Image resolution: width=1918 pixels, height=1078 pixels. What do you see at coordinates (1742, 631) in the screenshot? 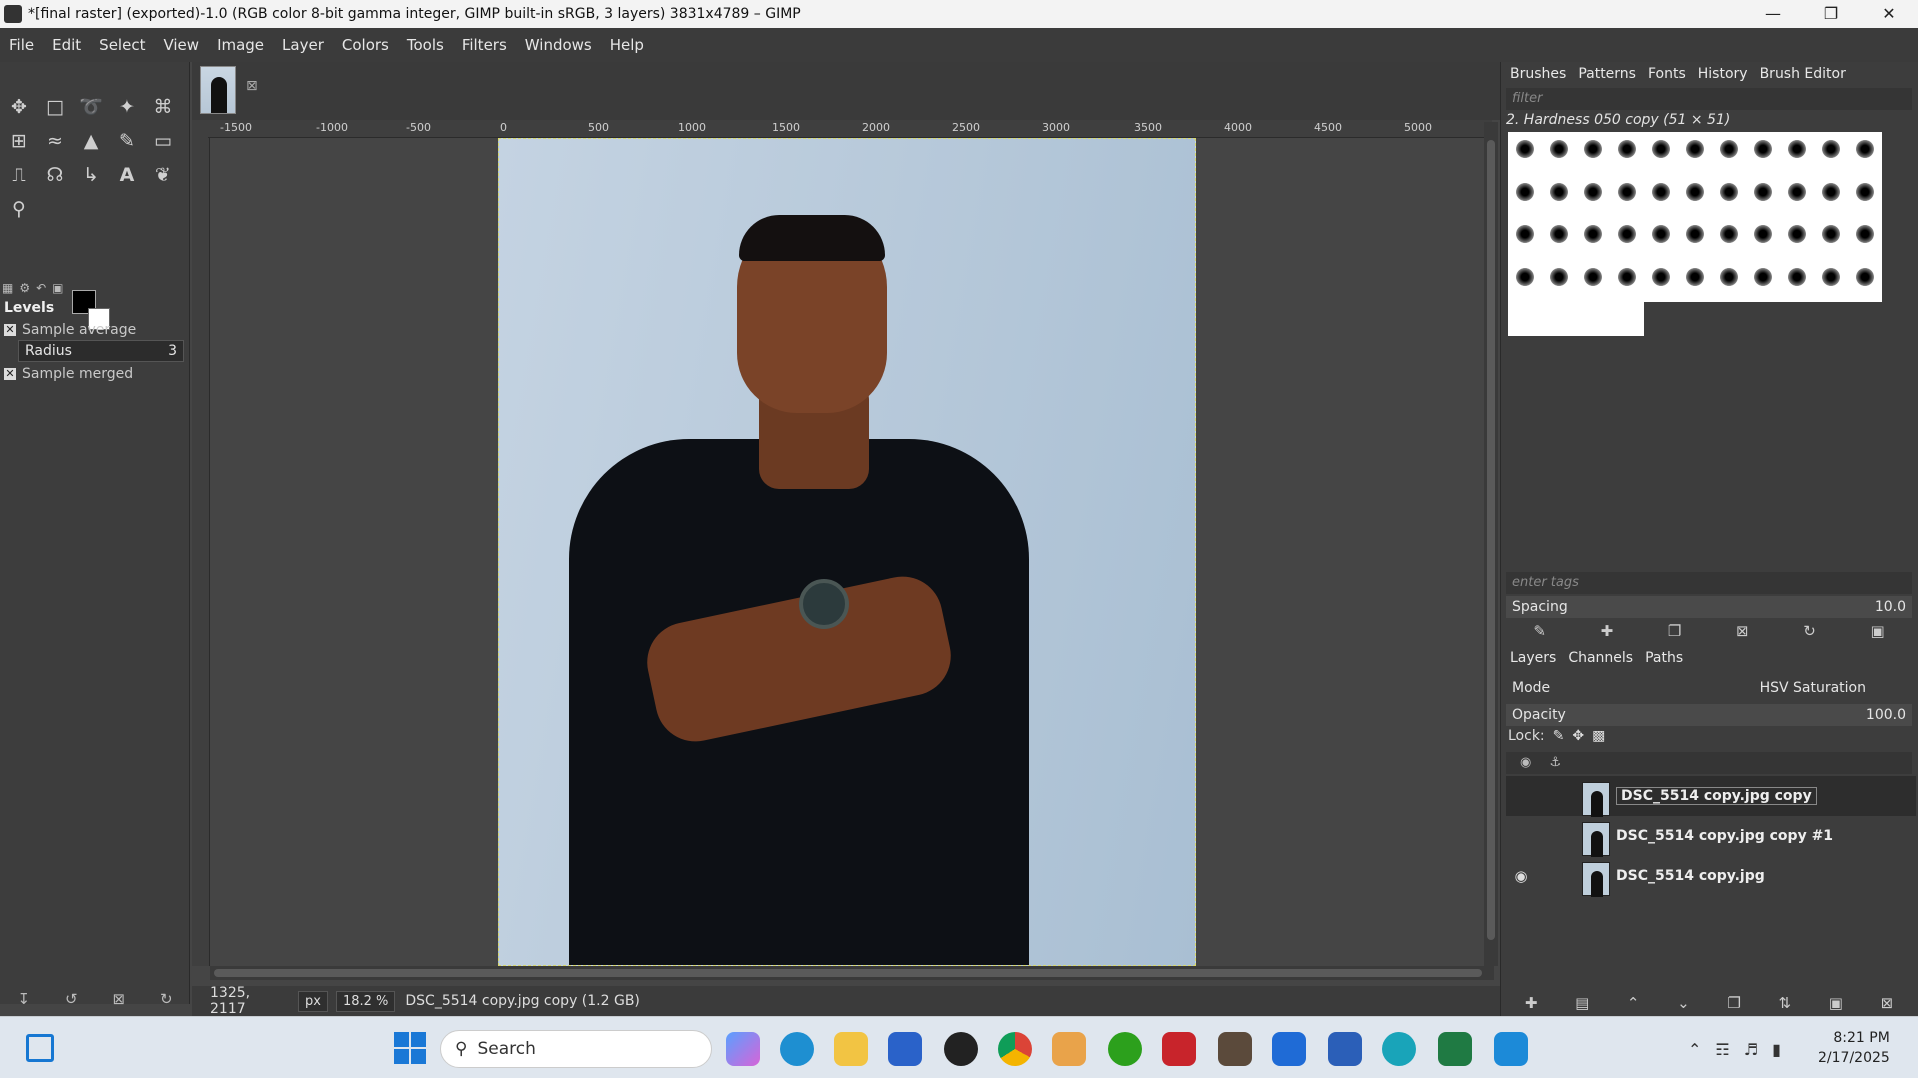
I see `delete-brush-icon: ⊠` at bounding box center [1742, 631].